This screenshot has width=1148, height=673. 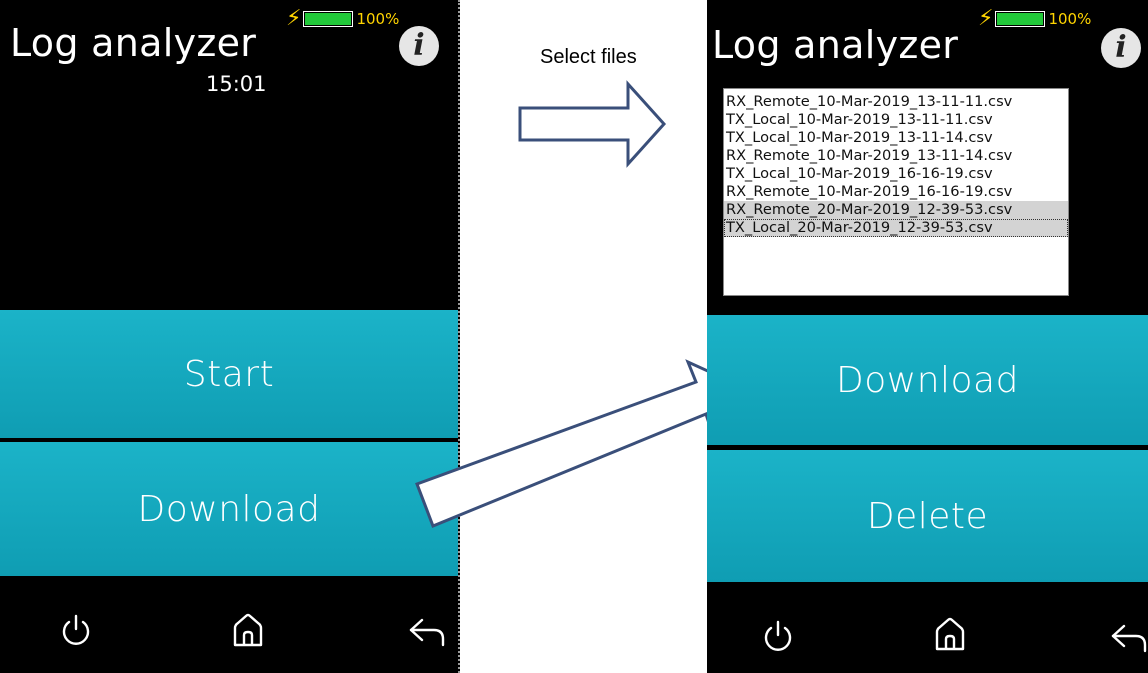 What do you see at coordinates (950, 634) in the screenshot?
I see `home-icon` at bounding box center [950, 634].